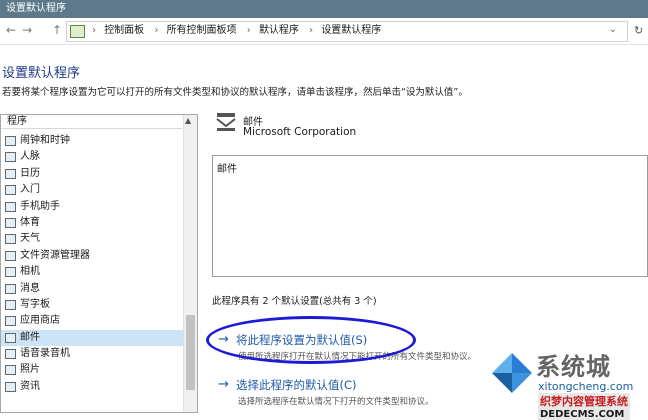 This screenshot has height=420, width=648. I want to click on voice-recorder-icon, so click(10, 354).